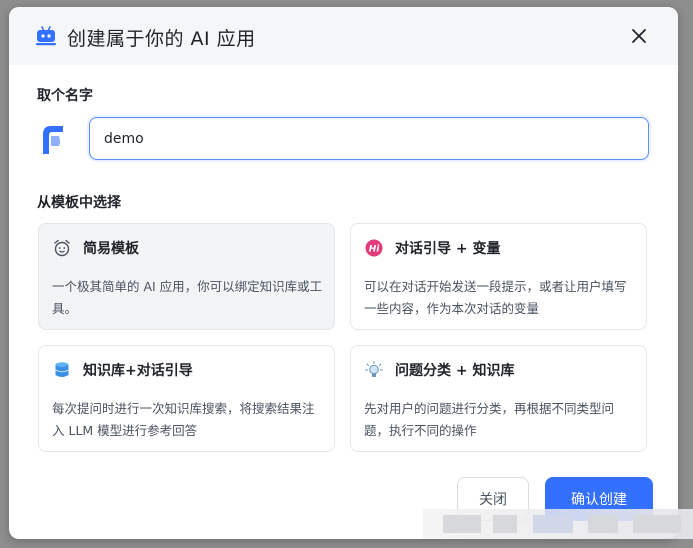  Describe the element at coordinates (343, 36) in the screenshot. I see `dialog-header: 创建属于你的 AI 应用` at that location.